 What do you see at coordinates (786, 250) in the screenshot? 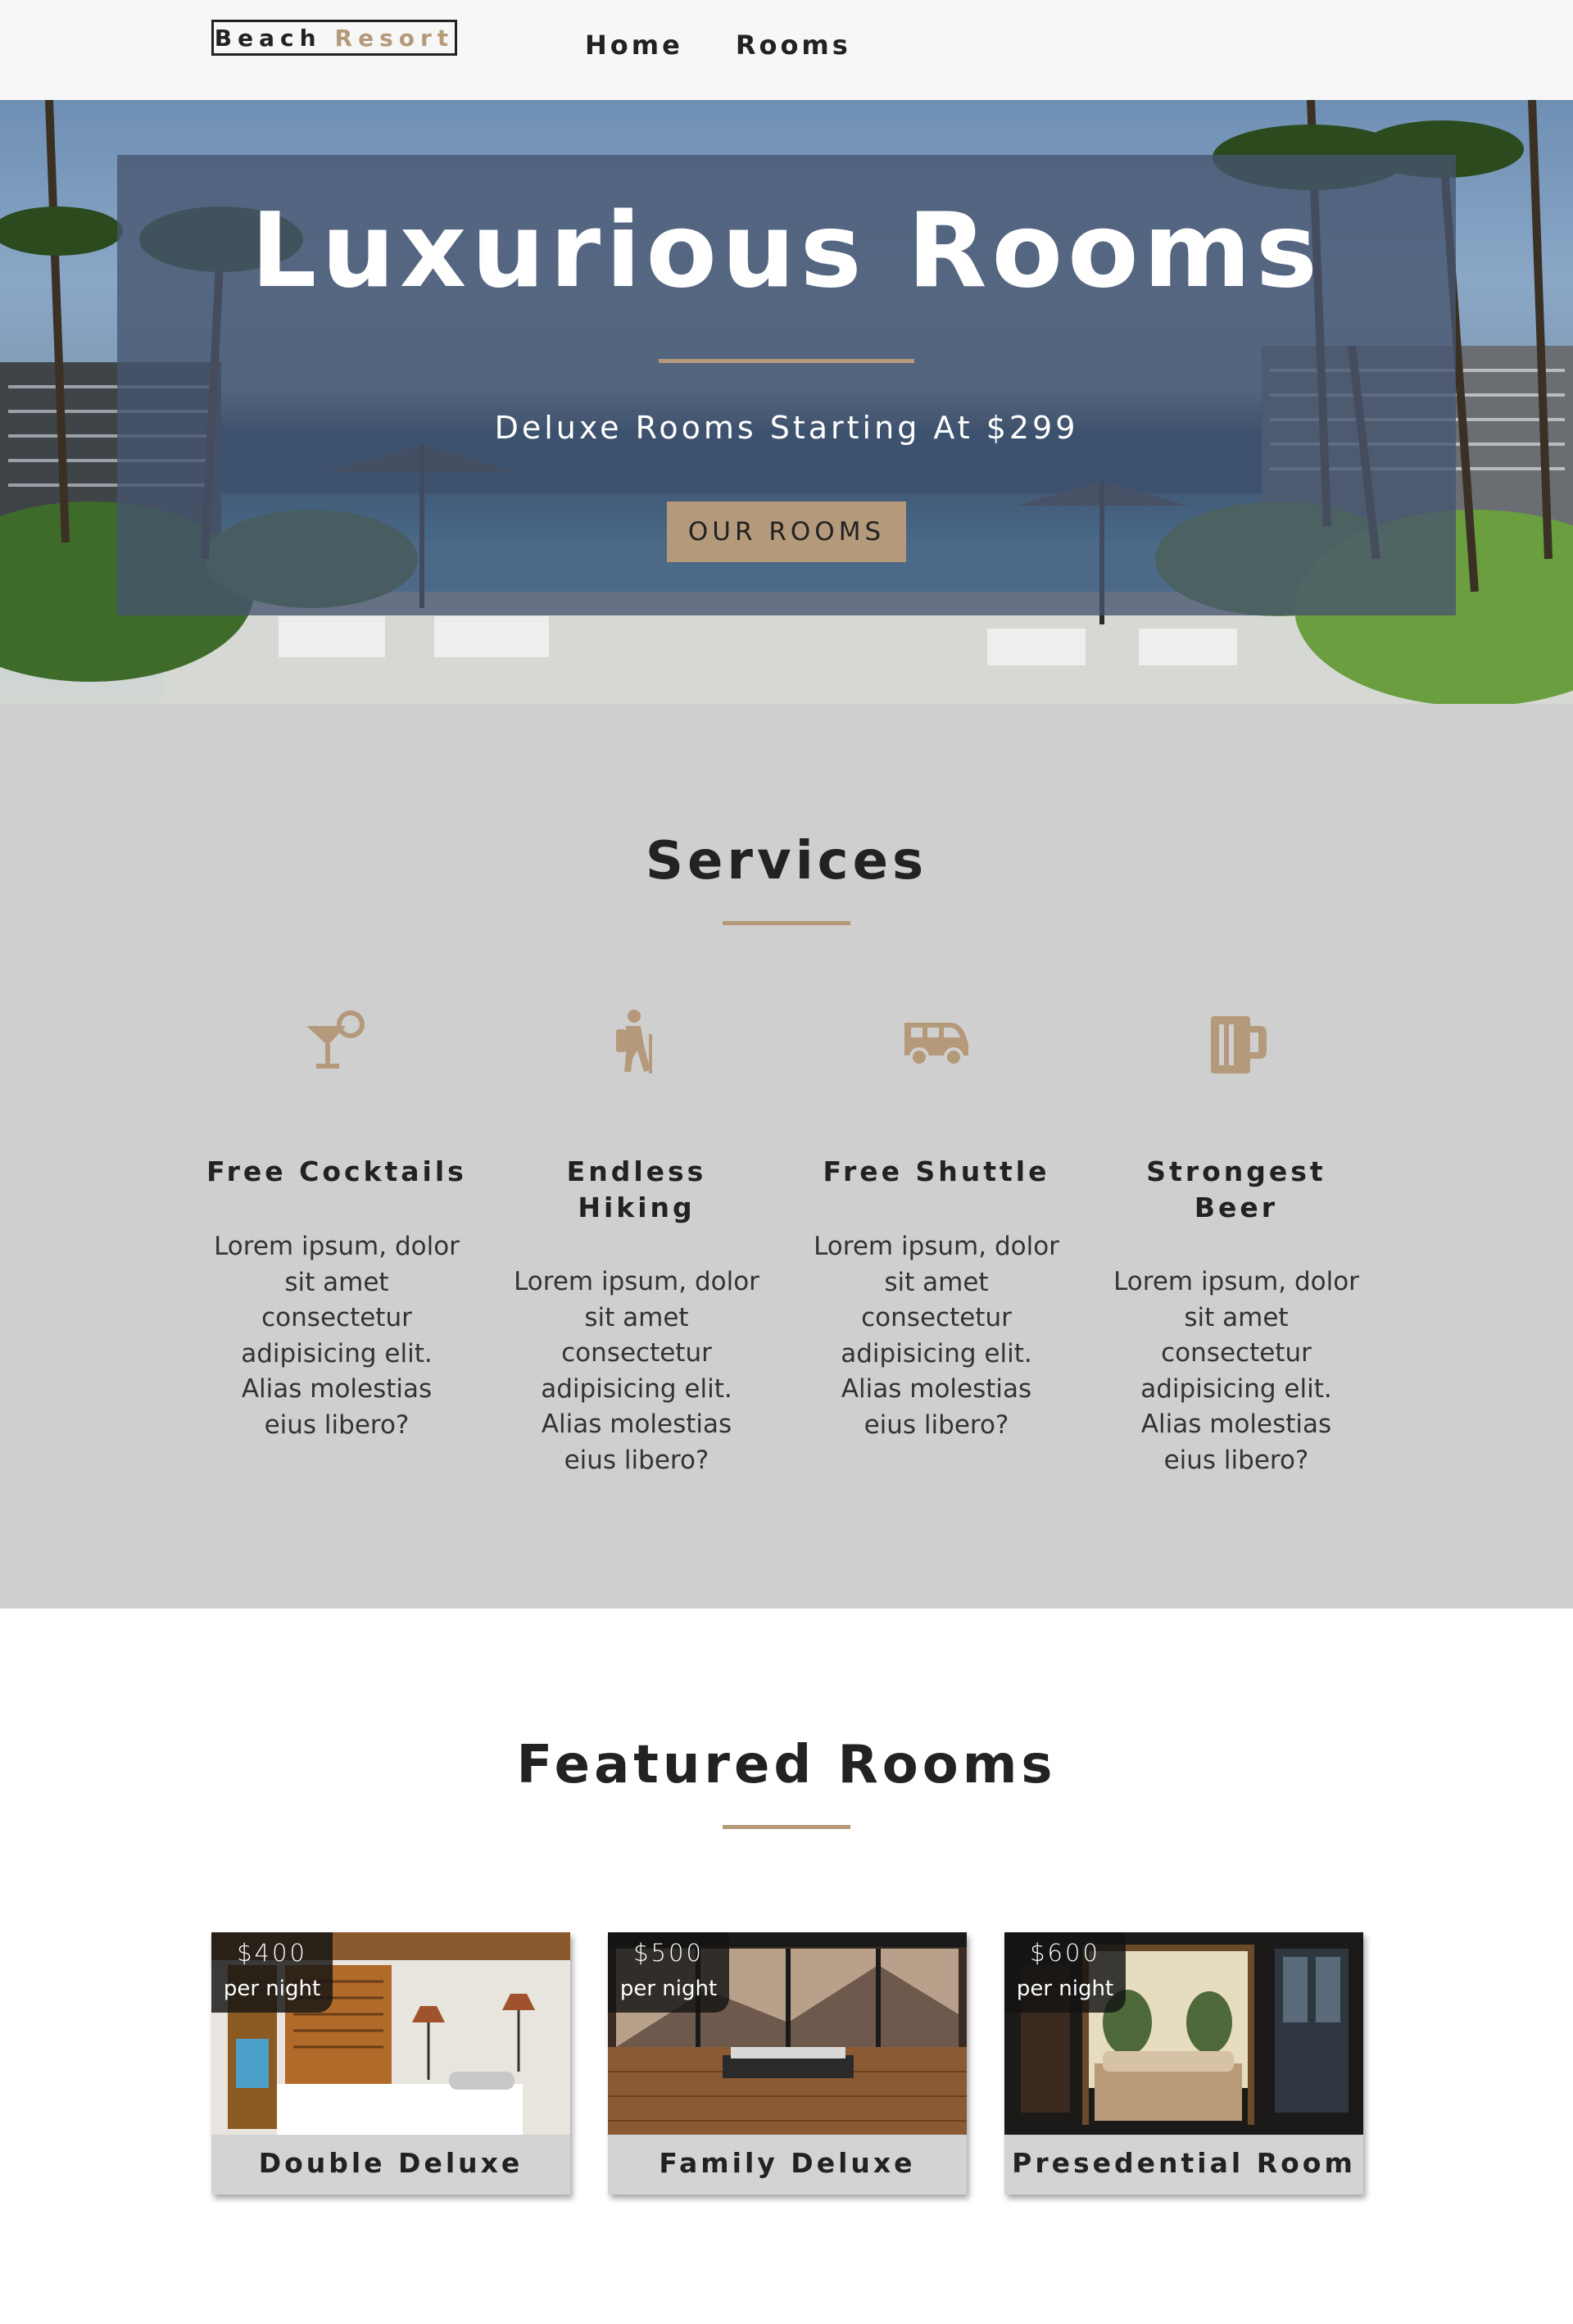
I see `hero-title: Luxurious Rooms` at bounding box center [786, 250].